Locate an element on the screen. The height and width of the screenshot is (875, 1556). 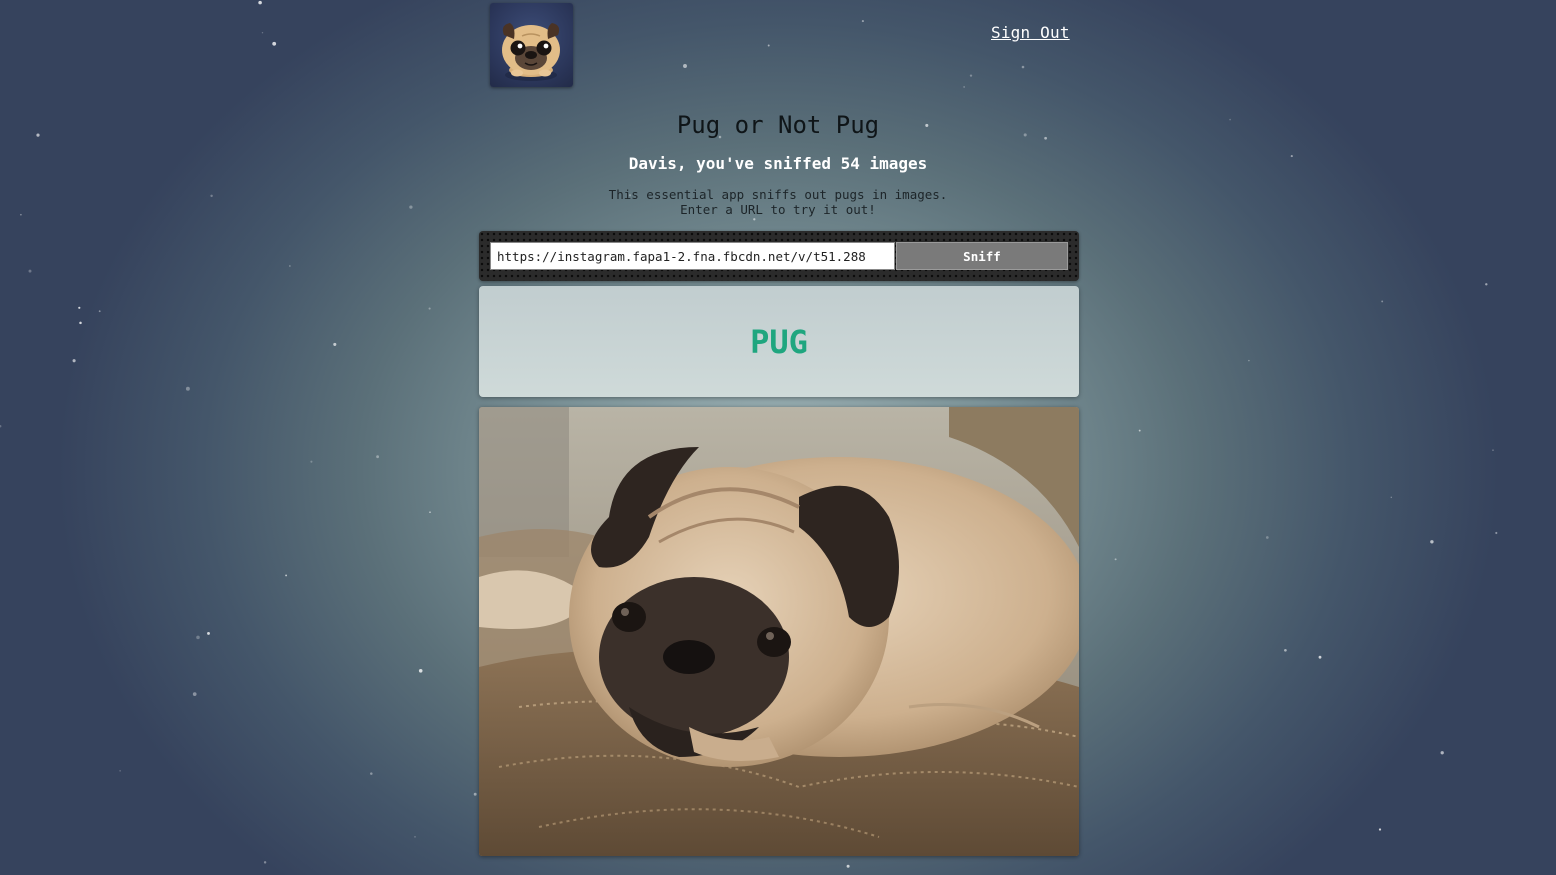
image-url-input is located at coordinates (692, 256).